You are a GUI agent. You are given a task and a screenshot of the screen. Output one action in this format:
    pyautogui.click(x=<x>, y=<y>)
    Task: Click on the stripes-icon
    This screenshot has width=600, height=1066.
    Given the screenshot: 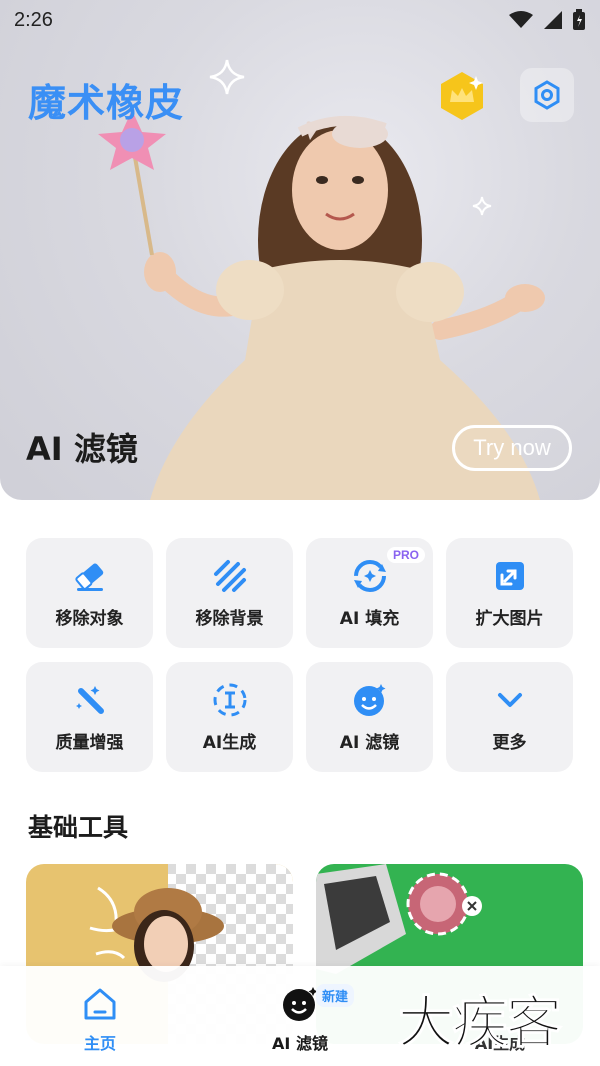 What is the action you would take?
    pyautogui.click(x=230, y=576)
    